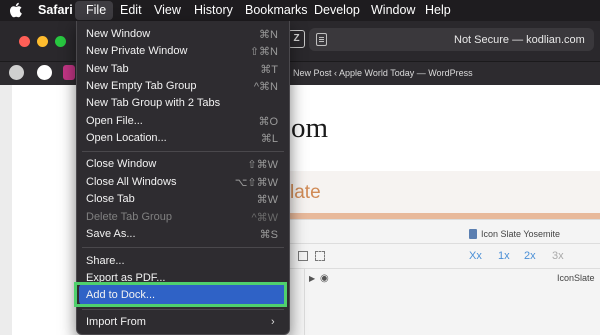 This screenshot has height=335, width=600. I want to click on layer-label: IconSlate, so click(576, 278).